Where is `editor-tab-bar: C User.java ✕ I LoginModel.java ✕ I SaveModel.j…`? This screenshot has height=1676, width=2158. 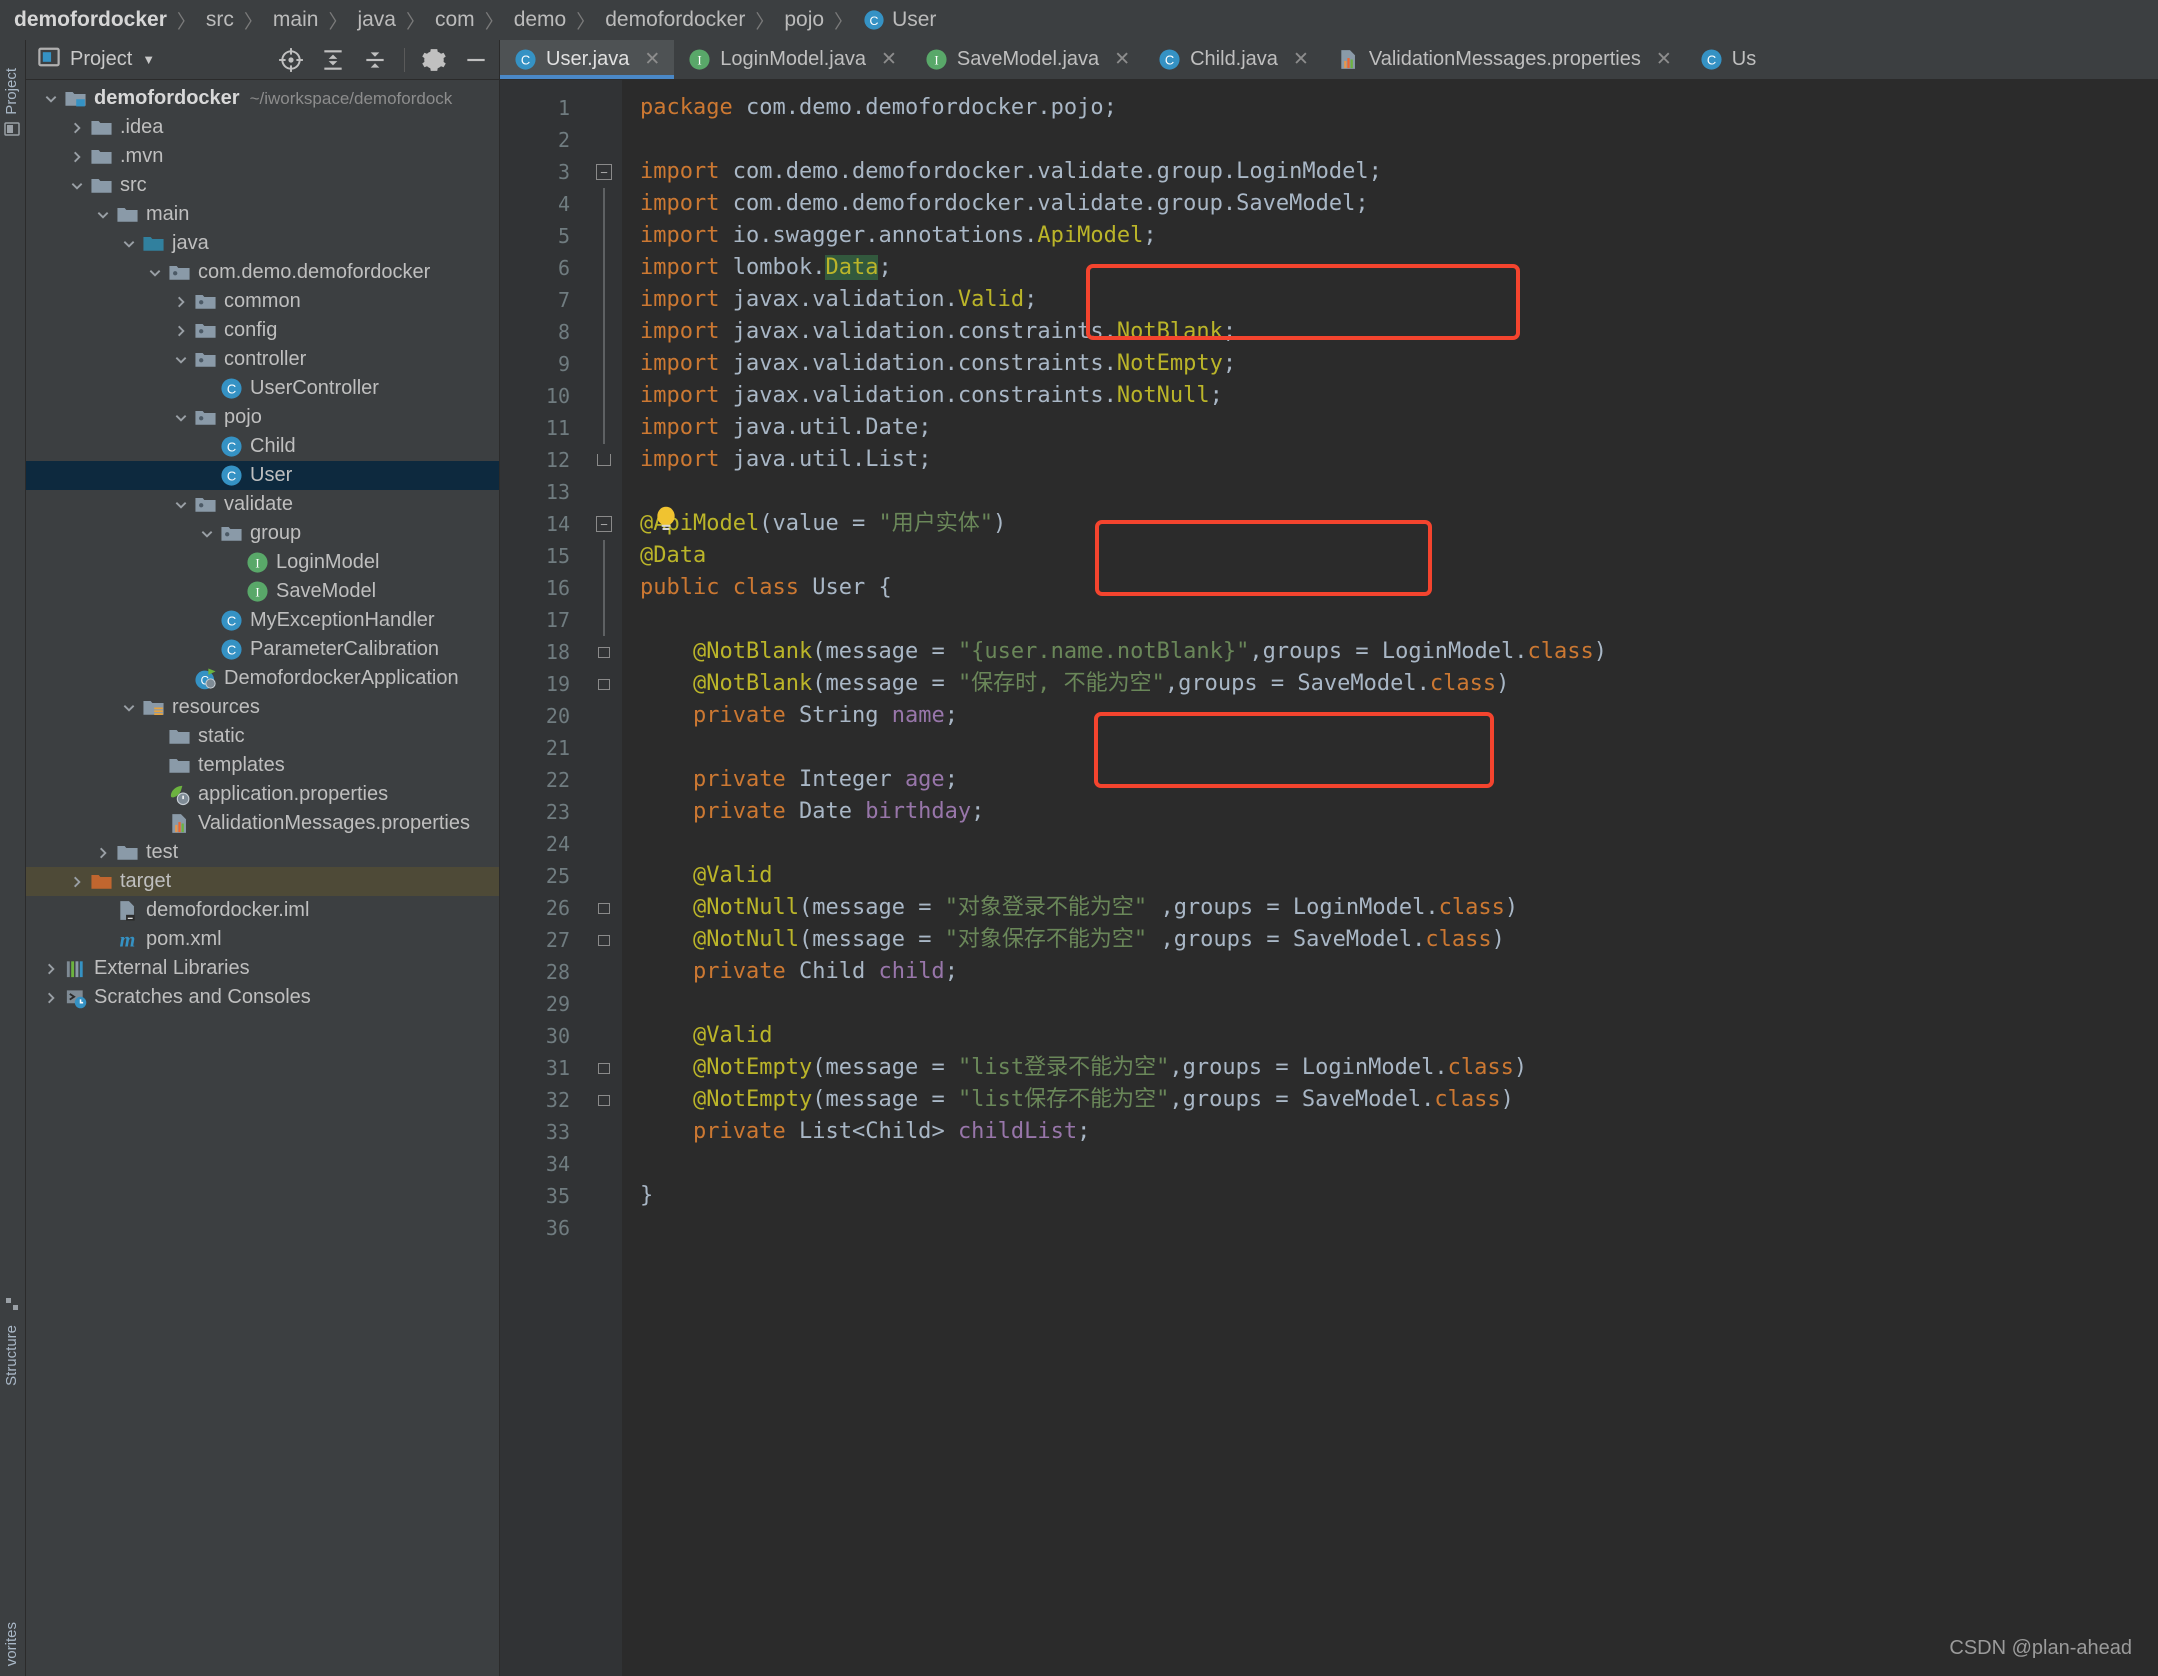 editor-tab-bar: C User.java ✕ I LoginModel.java ✕ I SaveModel.j… is located at coordinates (1329, 60).